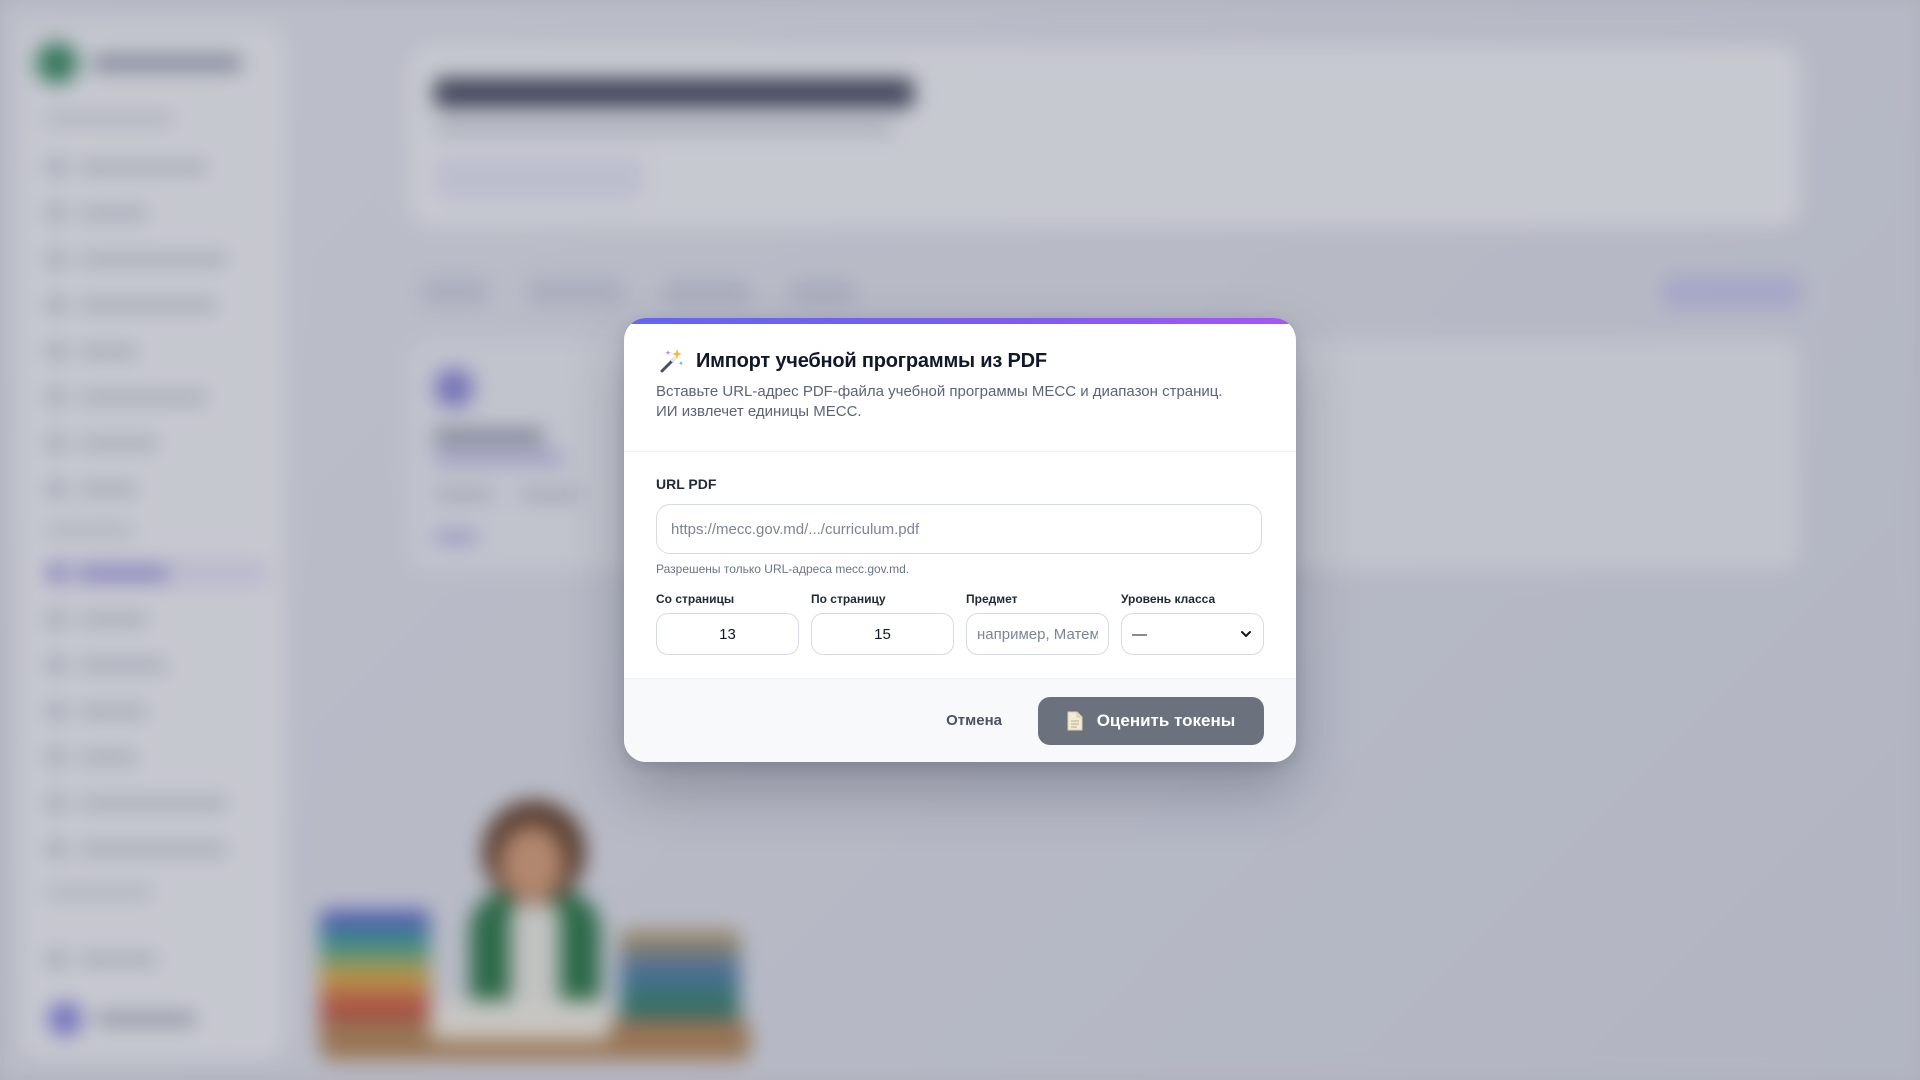  Describe the element at coordinates (959, 529) in the screenshot. I see `pdf-url-input` at that location.